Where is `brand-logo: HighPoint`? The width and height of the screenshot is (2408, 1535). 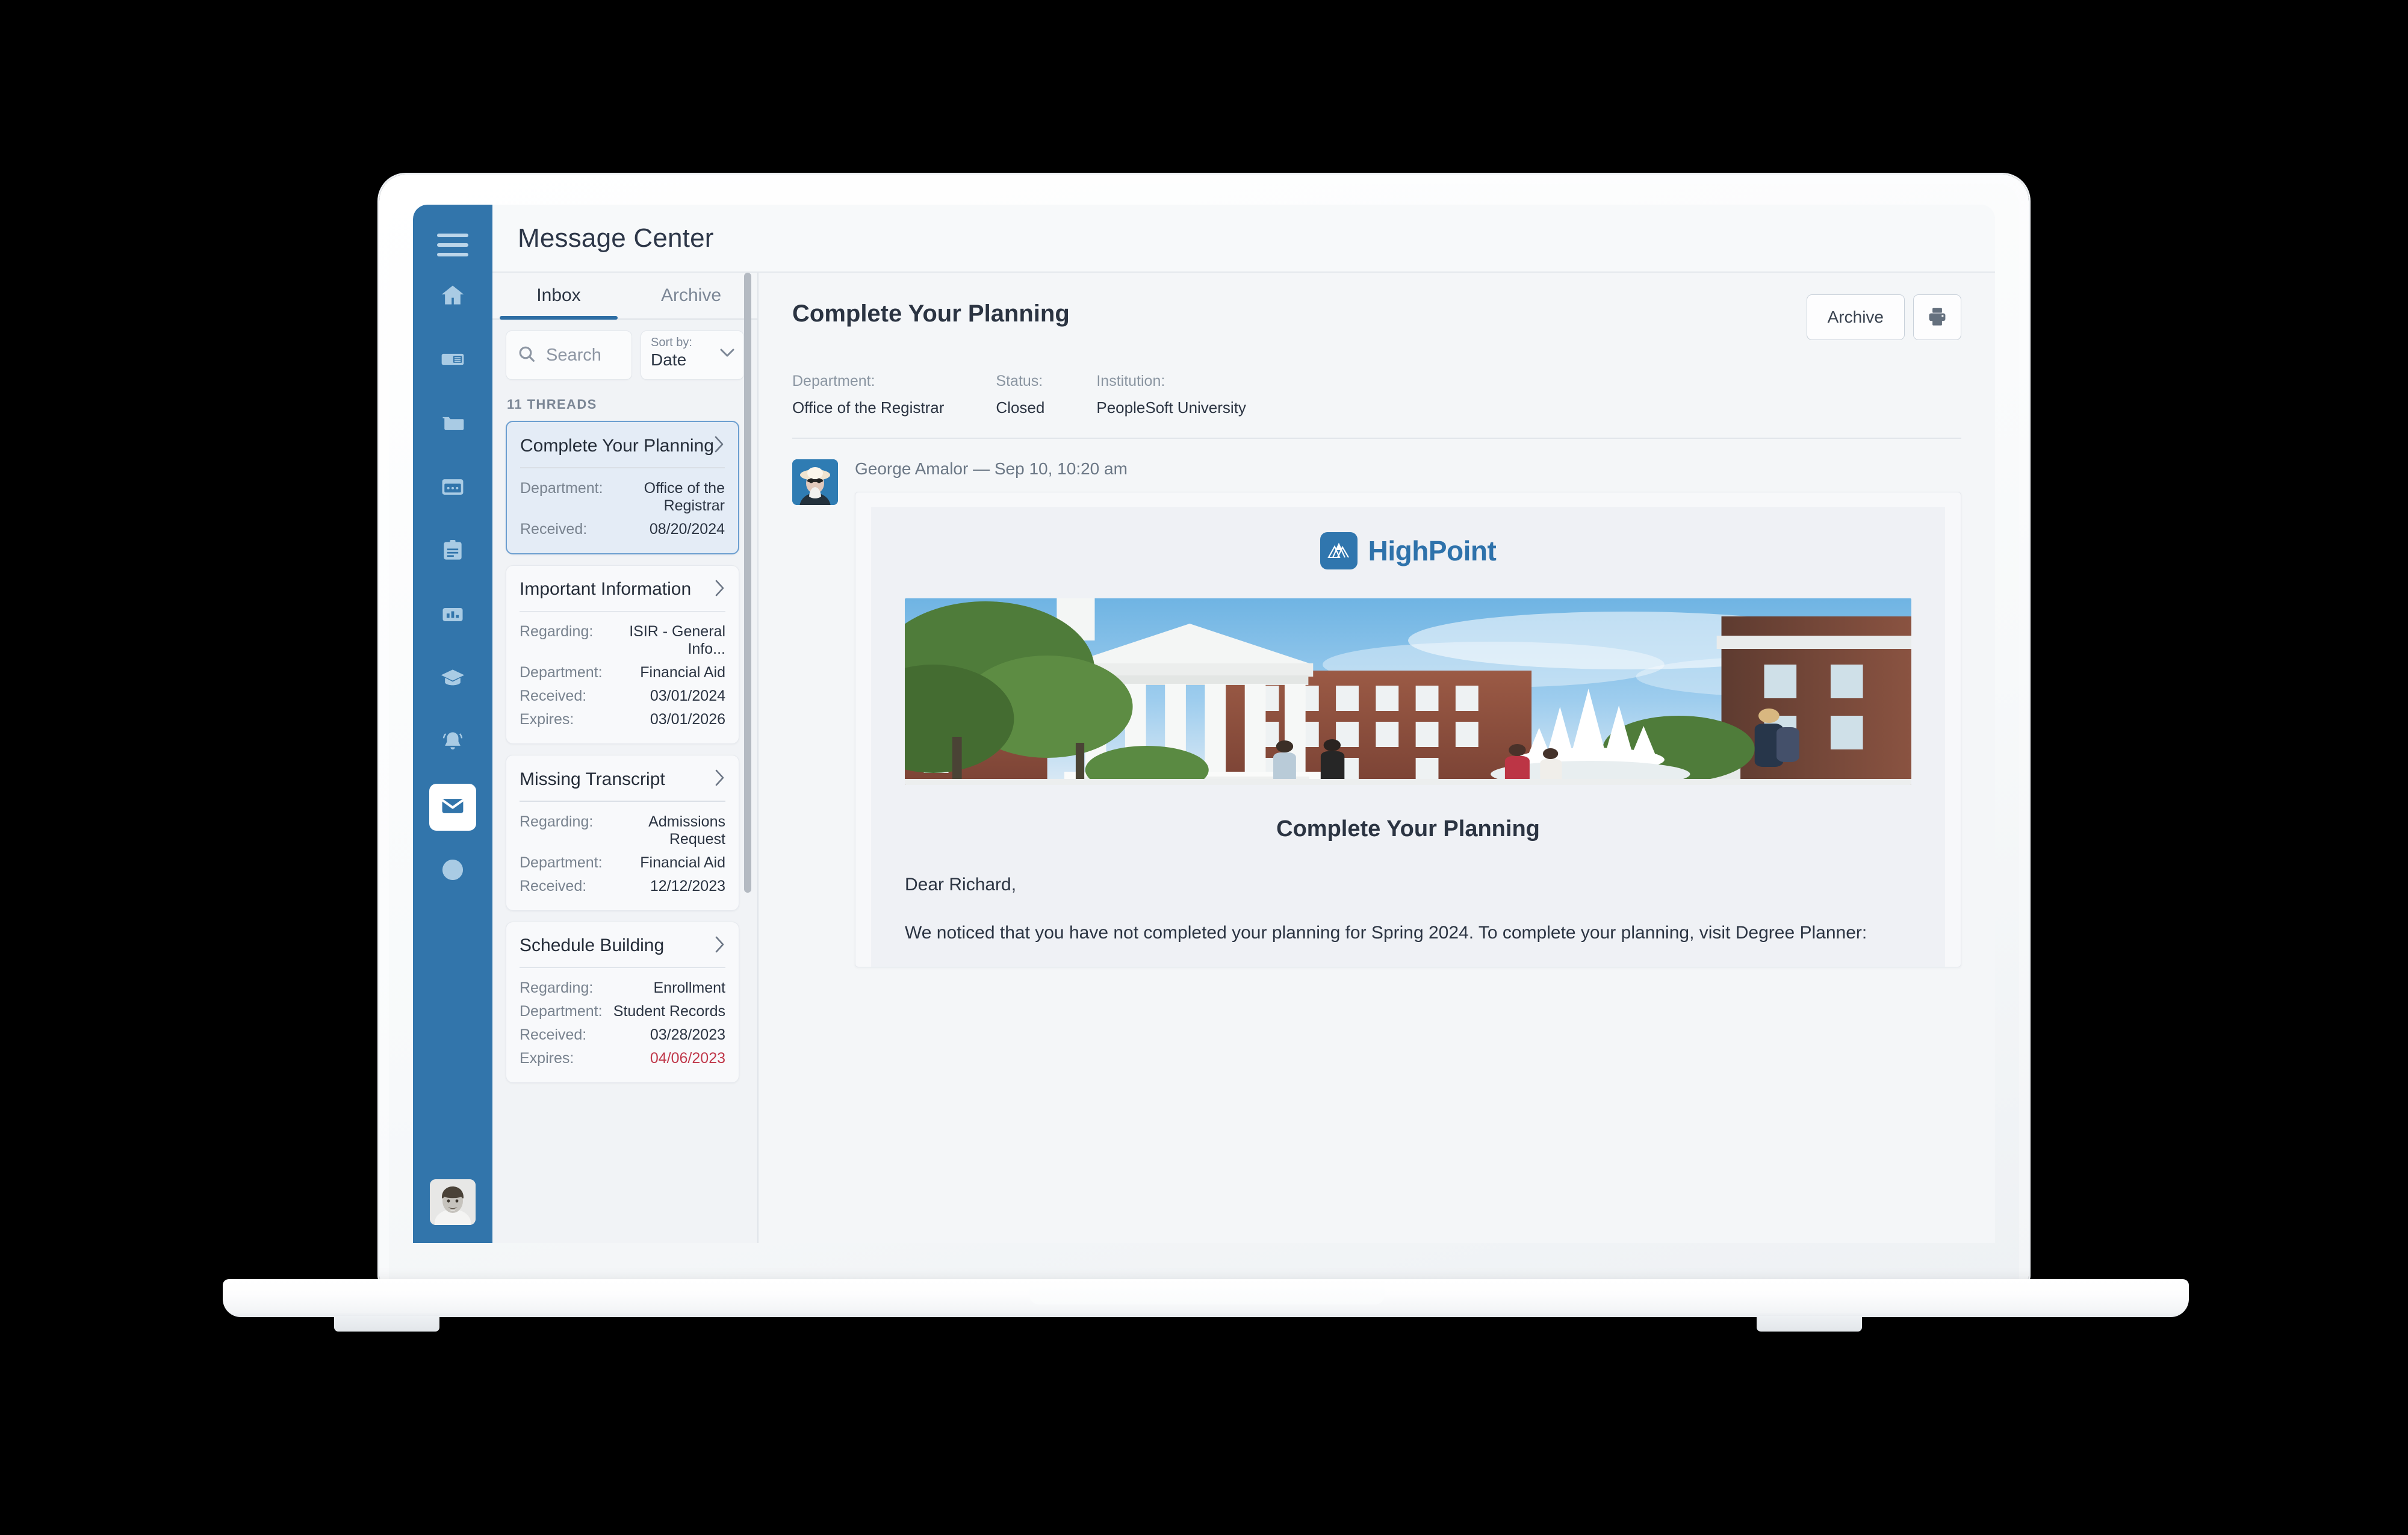
brand-logo: HighPoint is located at coordinates (1408, 550).